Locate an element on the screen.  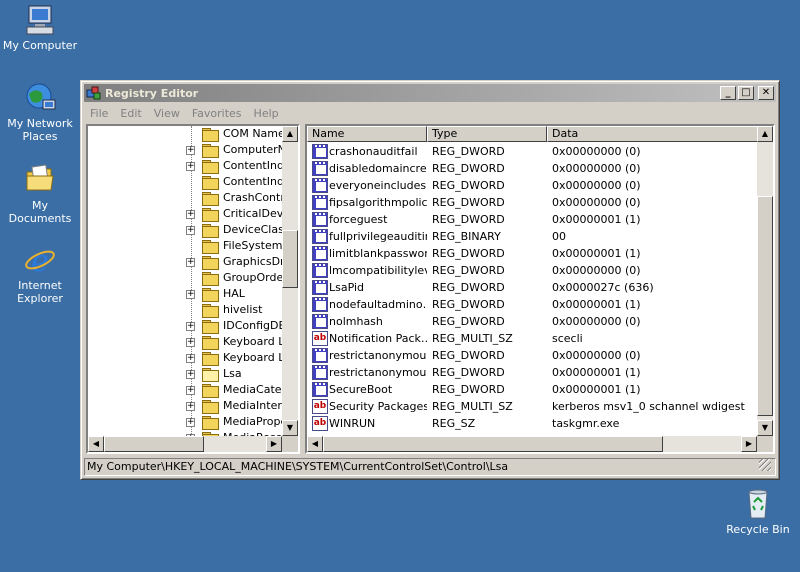
tree-item: + MediaProperties is located at coordinates (185, 422).